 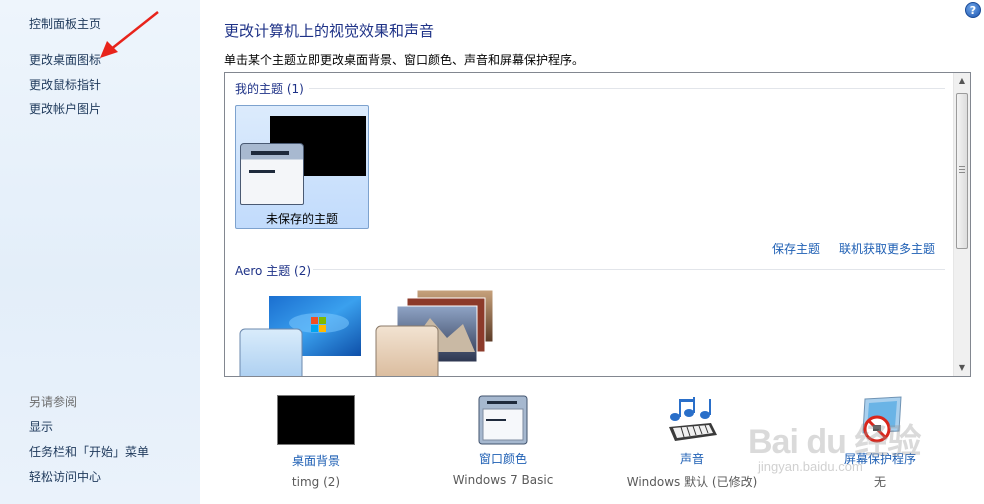 I want to click on window-color-setting: 窗口颜色 Windows 7 Basic, so click(x=503, y=441).